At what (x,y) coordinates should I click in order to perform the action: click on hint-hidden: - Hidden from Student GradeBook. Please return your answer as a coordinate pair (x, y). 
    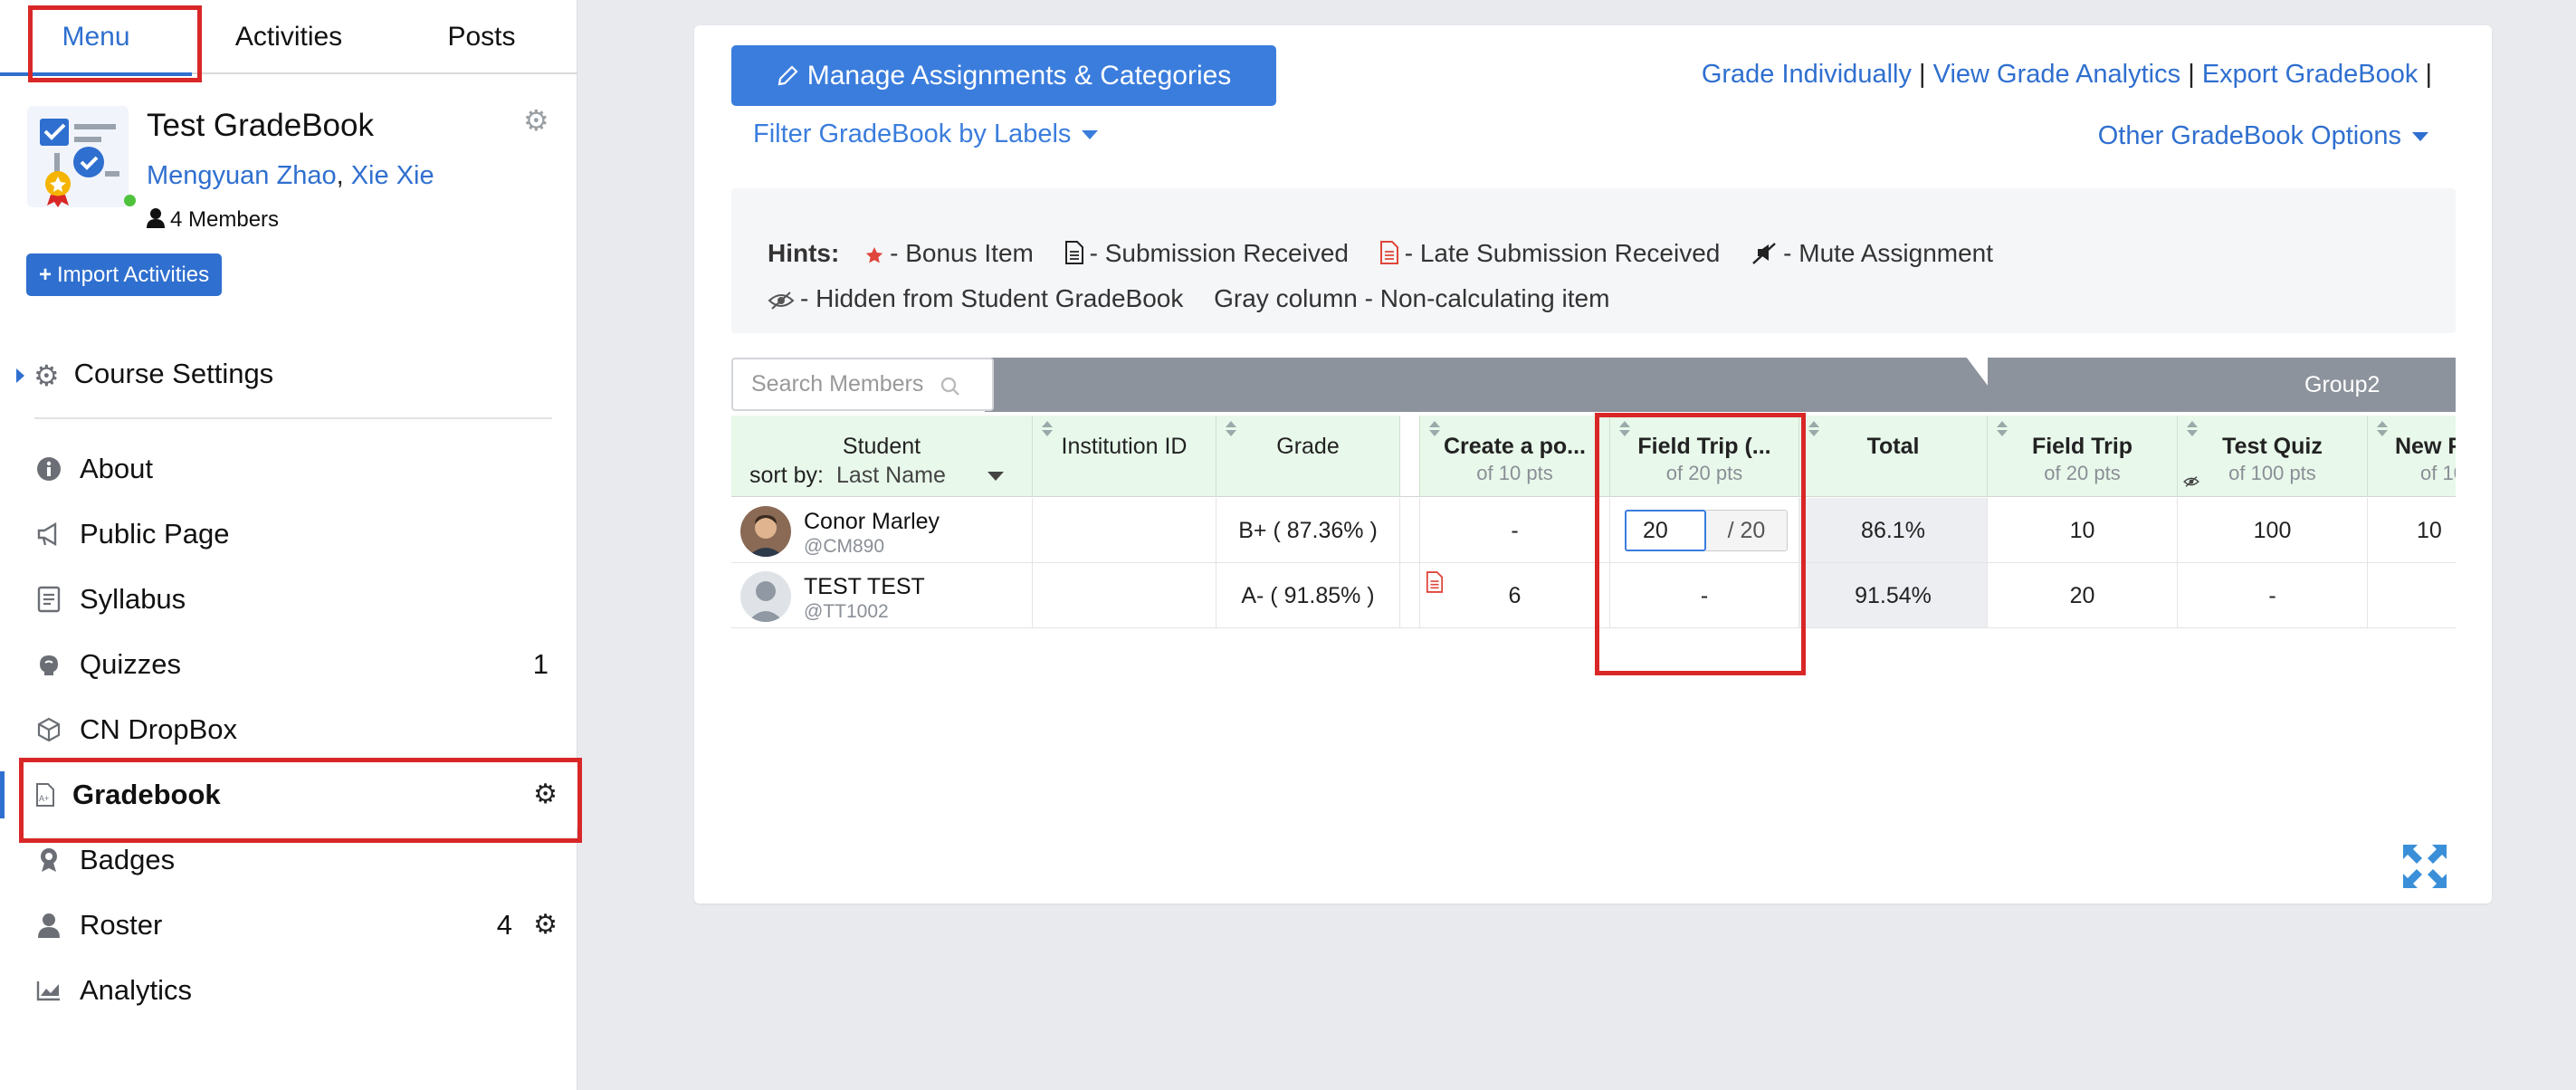
    Looking at the image, I should click on (975, 298).